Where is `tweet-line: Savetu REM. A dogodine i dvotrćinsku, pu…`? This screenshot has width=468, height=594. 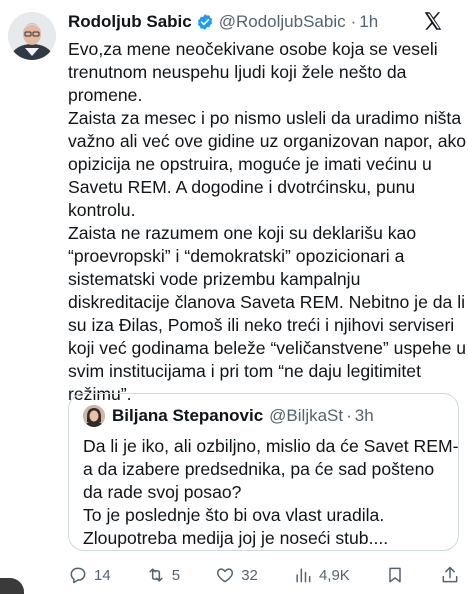 tweet-line: Savetu REM. A dogodine i dvotrćinsku, pu… is located at coordinates (242, 187).